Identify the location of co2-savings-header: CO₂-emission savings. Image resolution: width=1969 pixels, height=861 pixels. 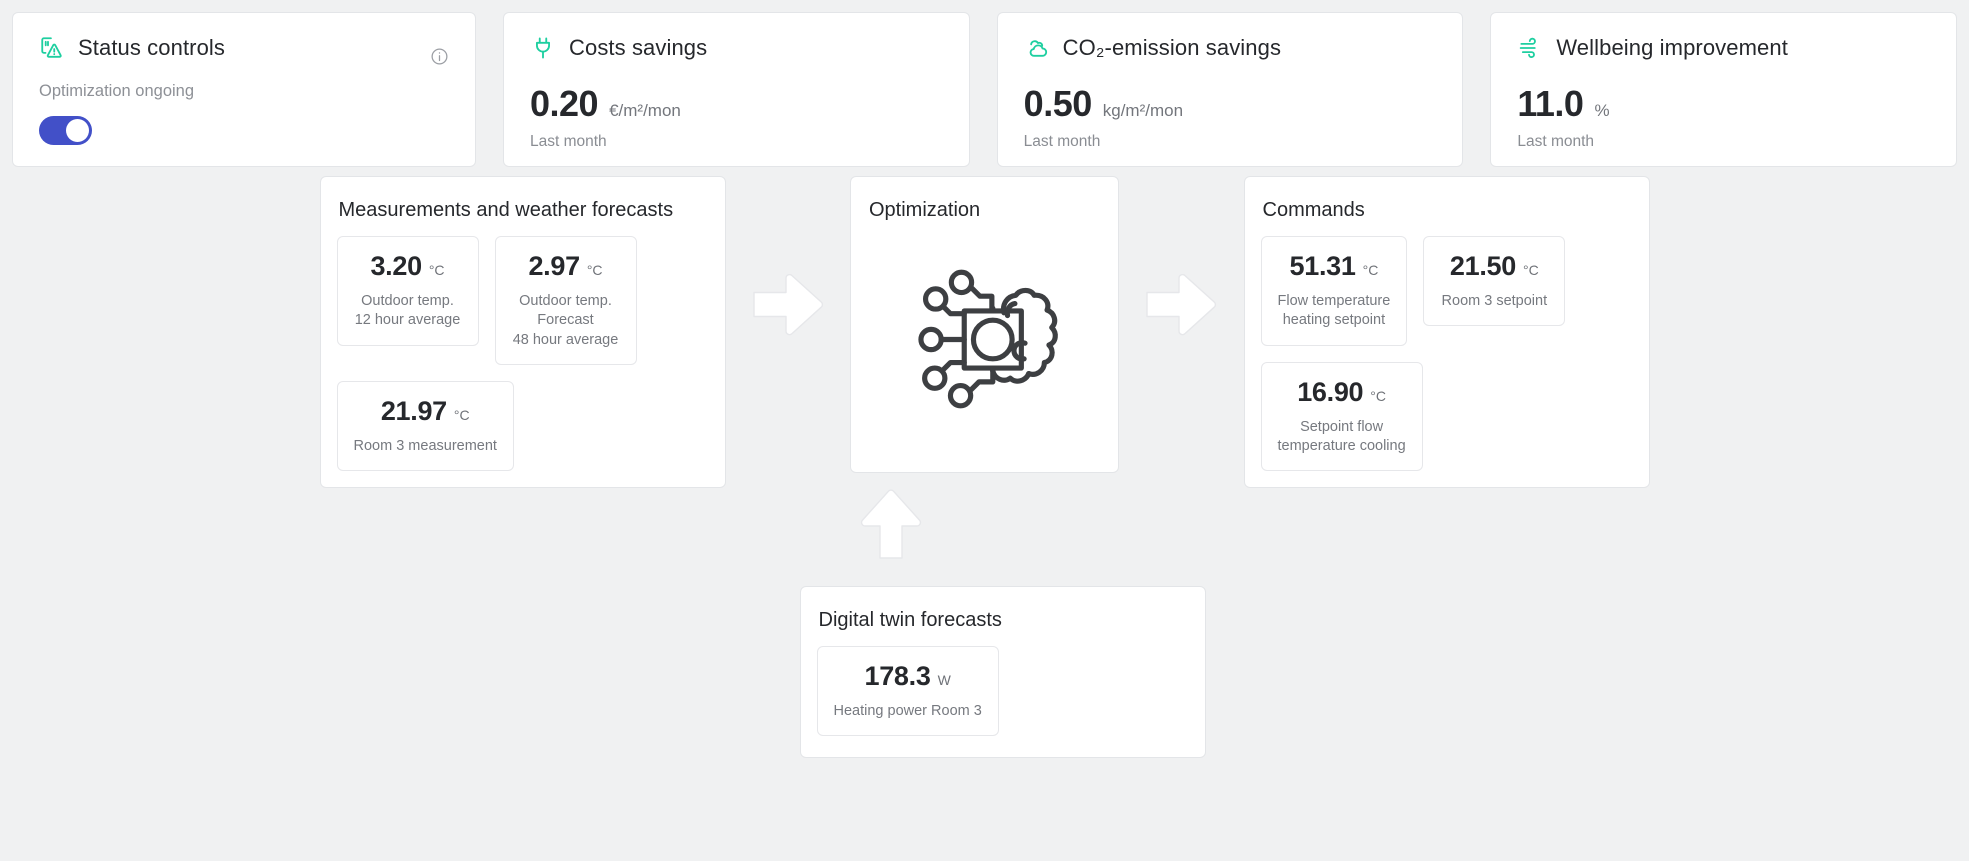
(1230, 48).